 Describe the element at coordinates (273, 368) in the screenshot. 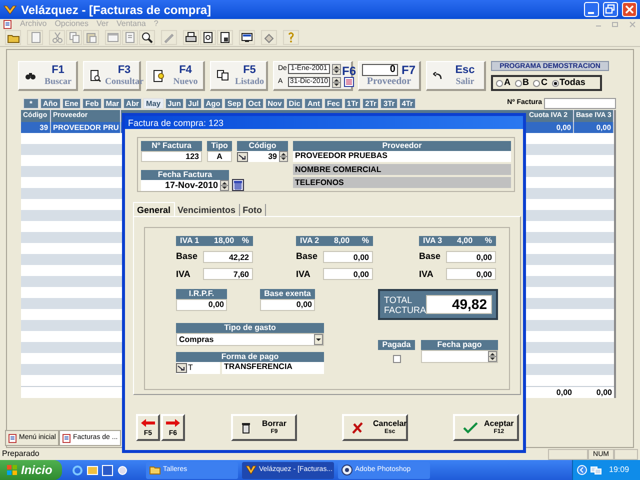

I see `input-field: TRANSFERENCIA` at that location.